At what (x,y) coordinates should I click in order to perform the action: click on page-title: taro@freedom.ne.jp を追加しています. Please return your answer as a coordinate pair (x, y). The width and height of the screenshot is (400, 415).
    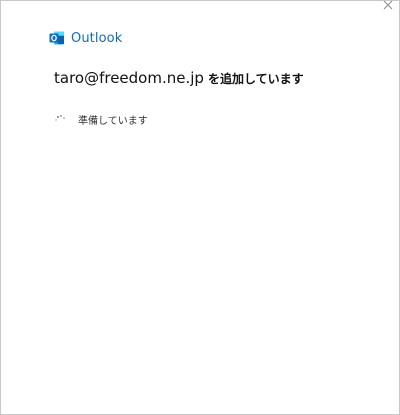
    Looking at the image, I should click on (179, 78).